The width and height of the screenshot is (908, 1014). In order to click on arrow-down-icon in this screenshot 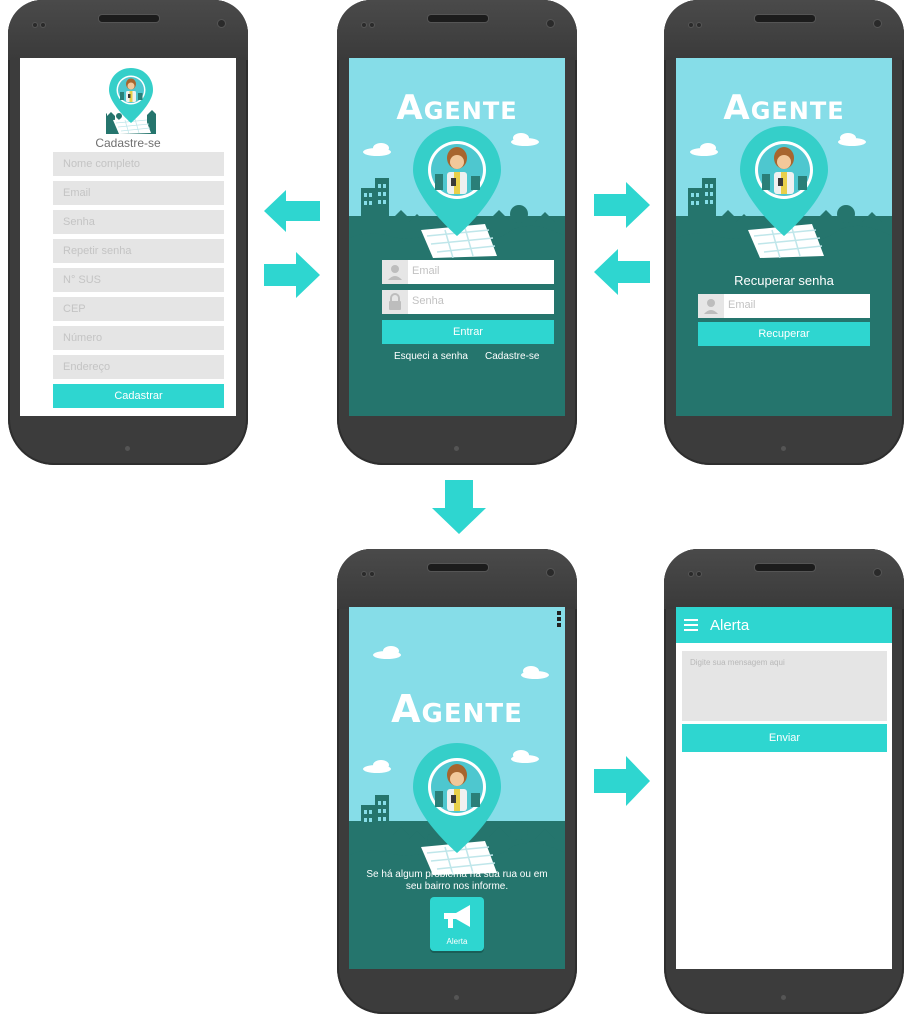, I will do `click(459, 507)`.